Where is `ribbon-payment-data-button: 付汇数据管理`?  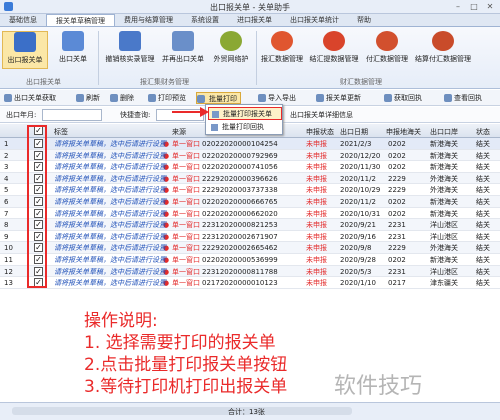
ribbon-payment-data-button: 付汇数据管理 is located at coordinates (387, 47).